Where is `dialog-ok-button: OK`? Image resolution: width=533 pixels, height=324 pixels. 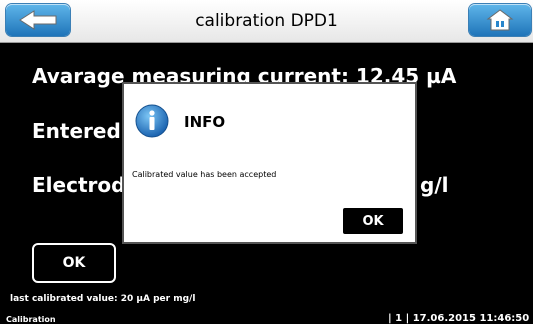 dialog-ok-button: OK is located at coordinates (373, 221).